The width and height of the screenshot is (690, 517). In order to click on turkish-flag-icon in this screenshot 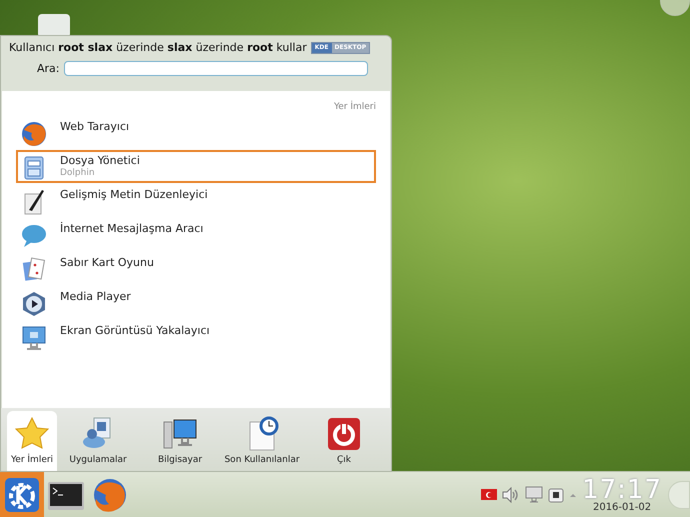, I will do `click(489, 494)`.